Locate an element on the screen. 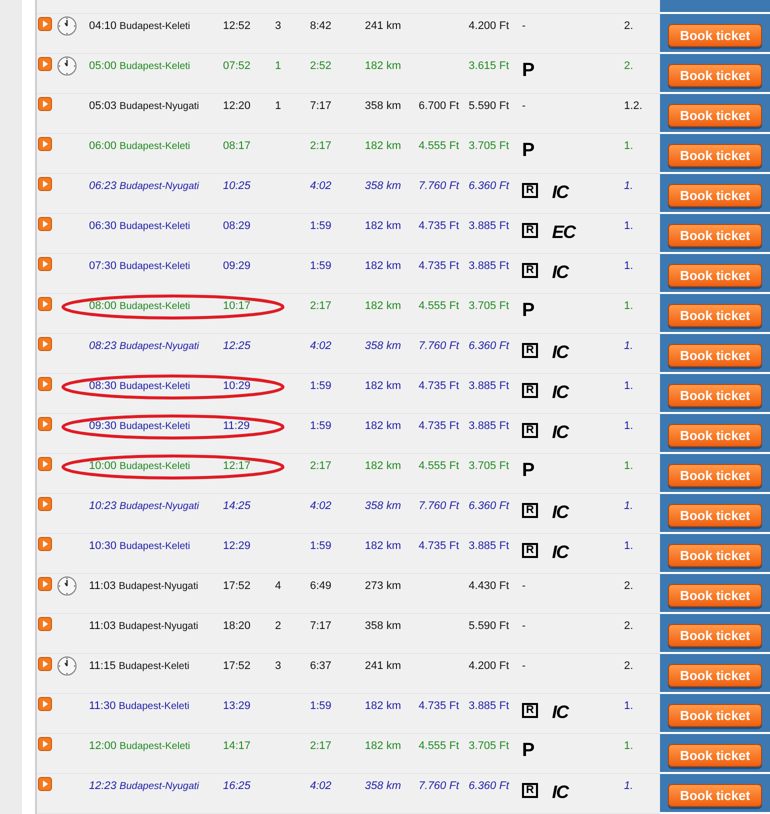 The width and height of the screenshot is (770, 814). train-type-symbol: IC is located at coordinates (560, 192).